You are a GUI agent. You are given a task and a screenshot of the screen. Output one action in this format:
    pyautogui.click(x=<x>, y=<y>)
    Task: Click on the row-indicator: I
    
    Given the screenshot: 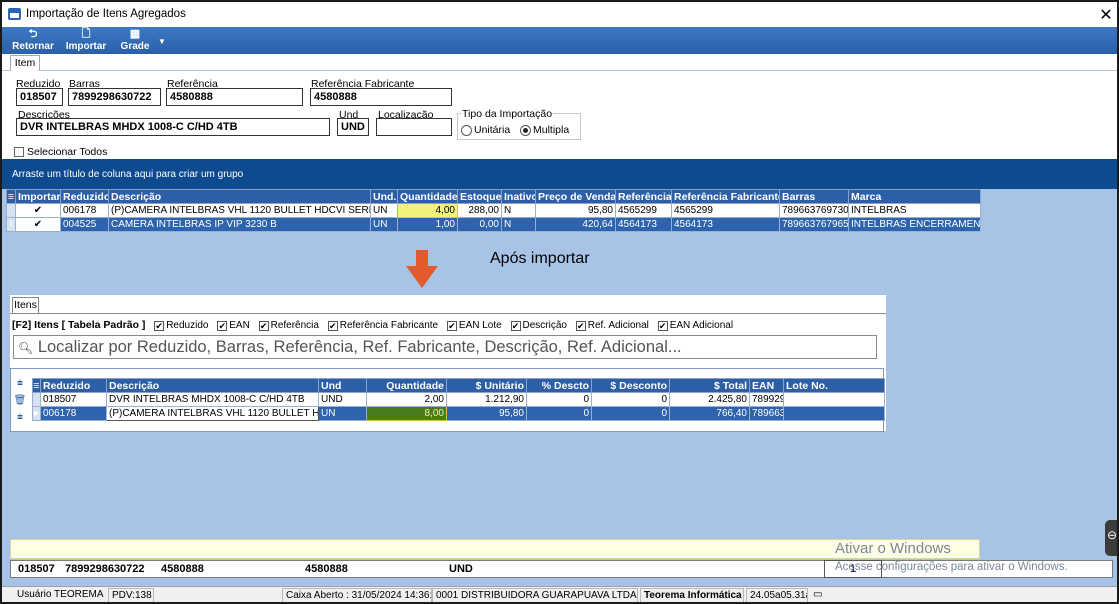 What is the action you would take?
    pyautogui.click(x=11, y=224)
    